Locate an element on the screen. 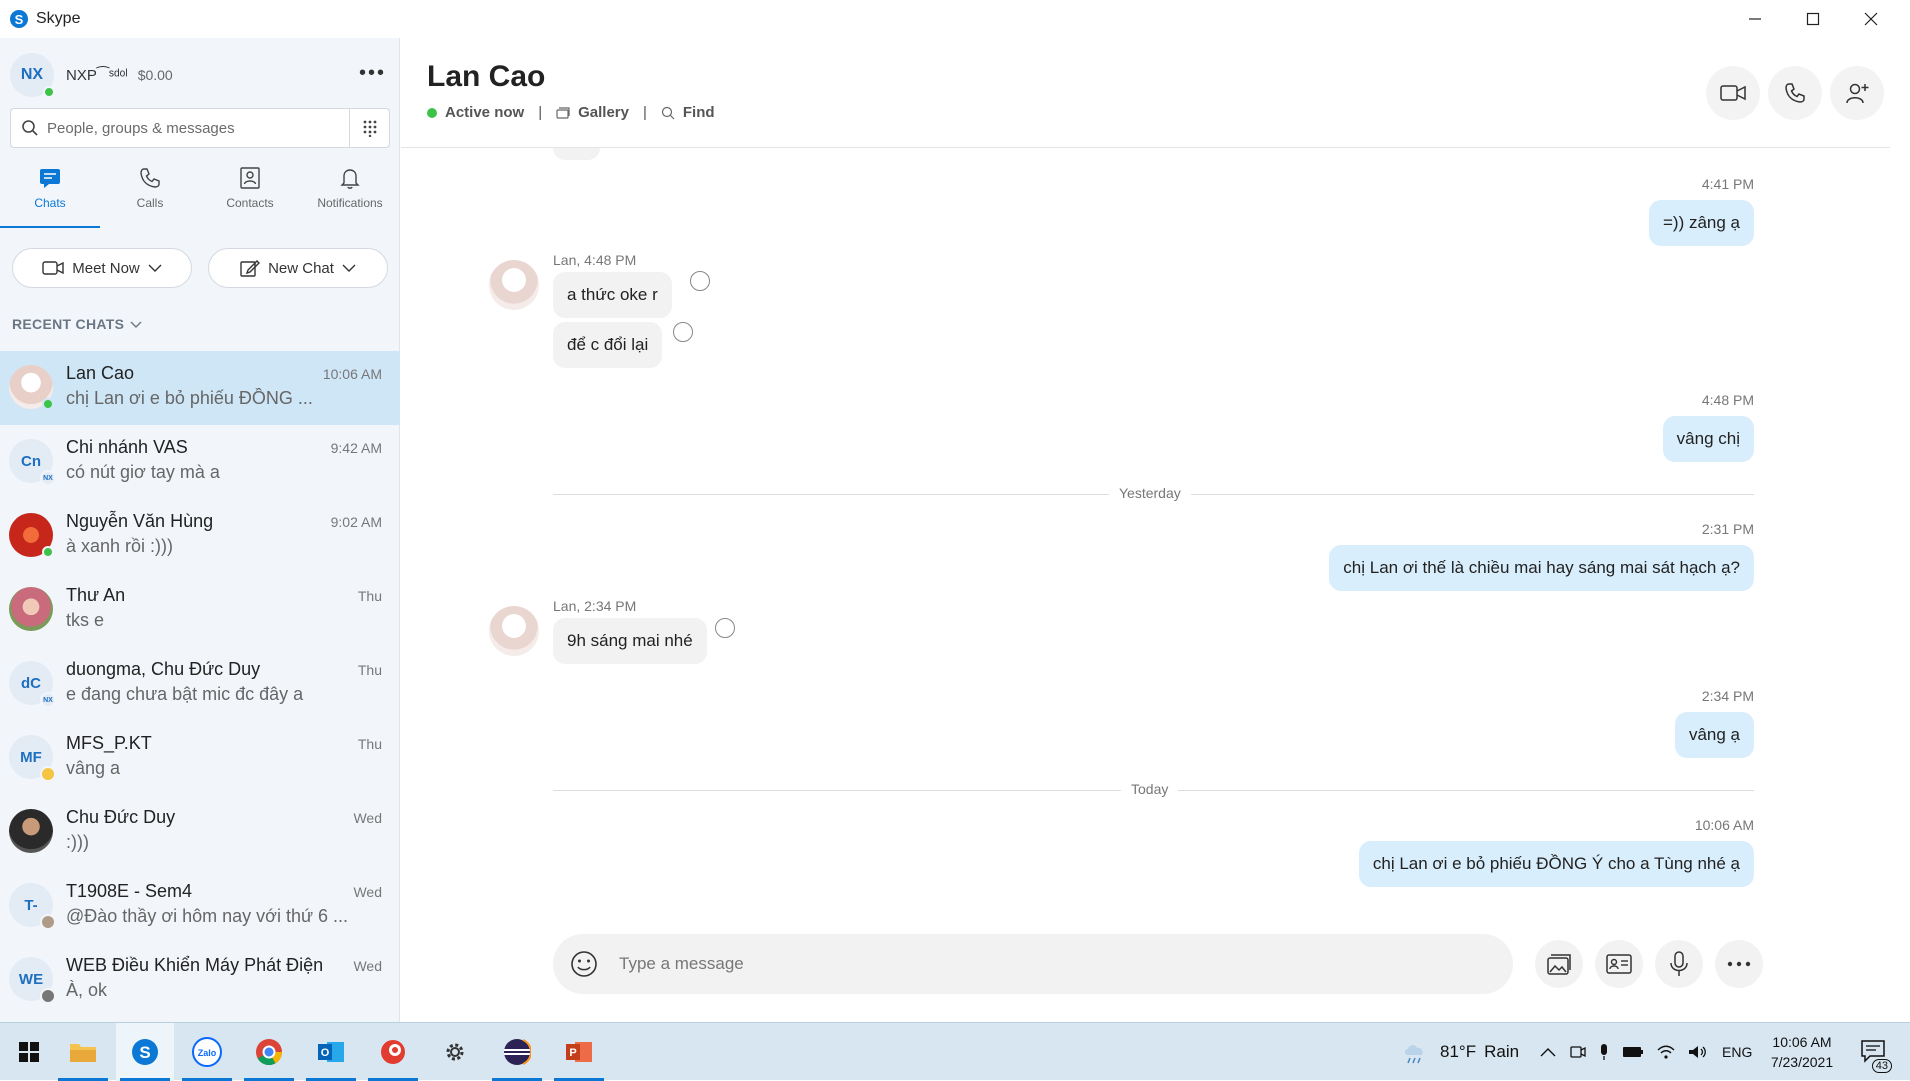 The height and width of the screenshot is (1081, 1910). chat-name: Thư An is located at coordinates (96, 595).